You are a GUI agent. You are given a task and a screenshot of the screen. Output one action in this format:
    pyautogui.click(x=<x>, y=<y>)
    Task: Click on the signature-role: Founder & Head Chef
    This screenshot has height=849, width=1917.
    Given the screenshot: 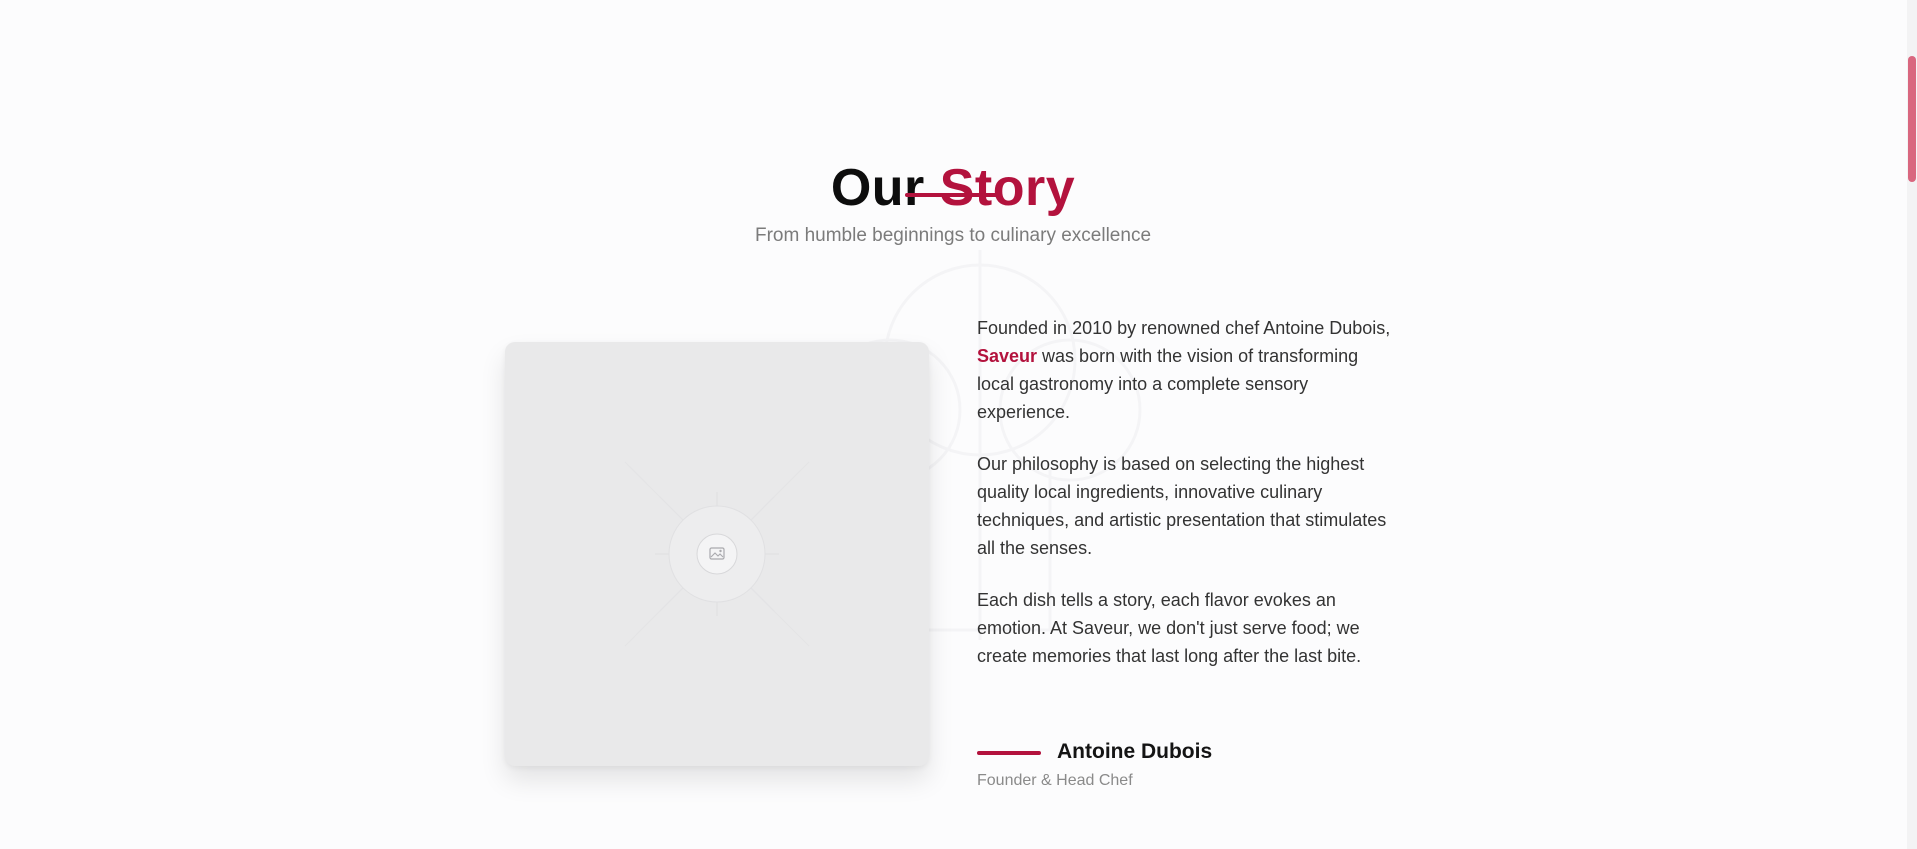 What is the action you would take?
    pyautogui.click(x=1055, y=780)
    